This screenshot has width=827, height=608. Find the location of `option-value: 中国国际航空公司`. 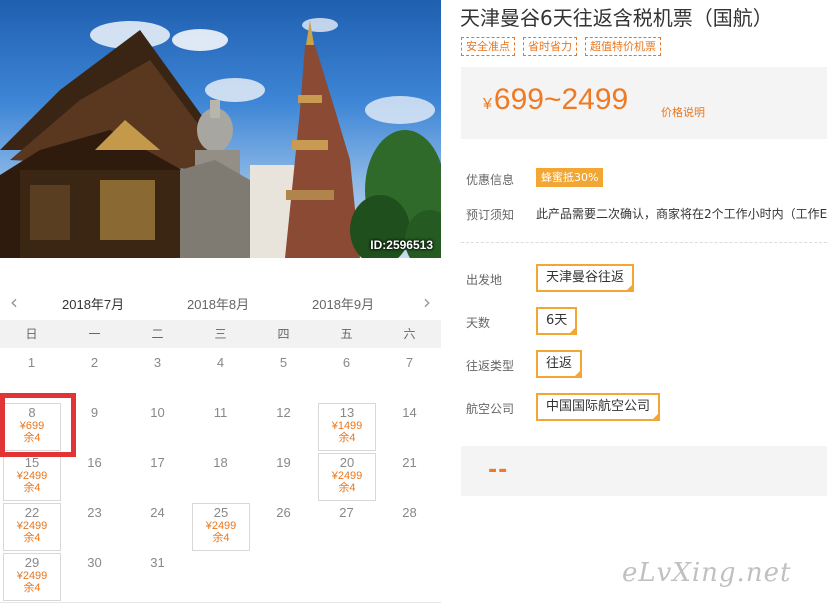

option-value: 中国国际航空公司 is located at coordinates (598, 406).